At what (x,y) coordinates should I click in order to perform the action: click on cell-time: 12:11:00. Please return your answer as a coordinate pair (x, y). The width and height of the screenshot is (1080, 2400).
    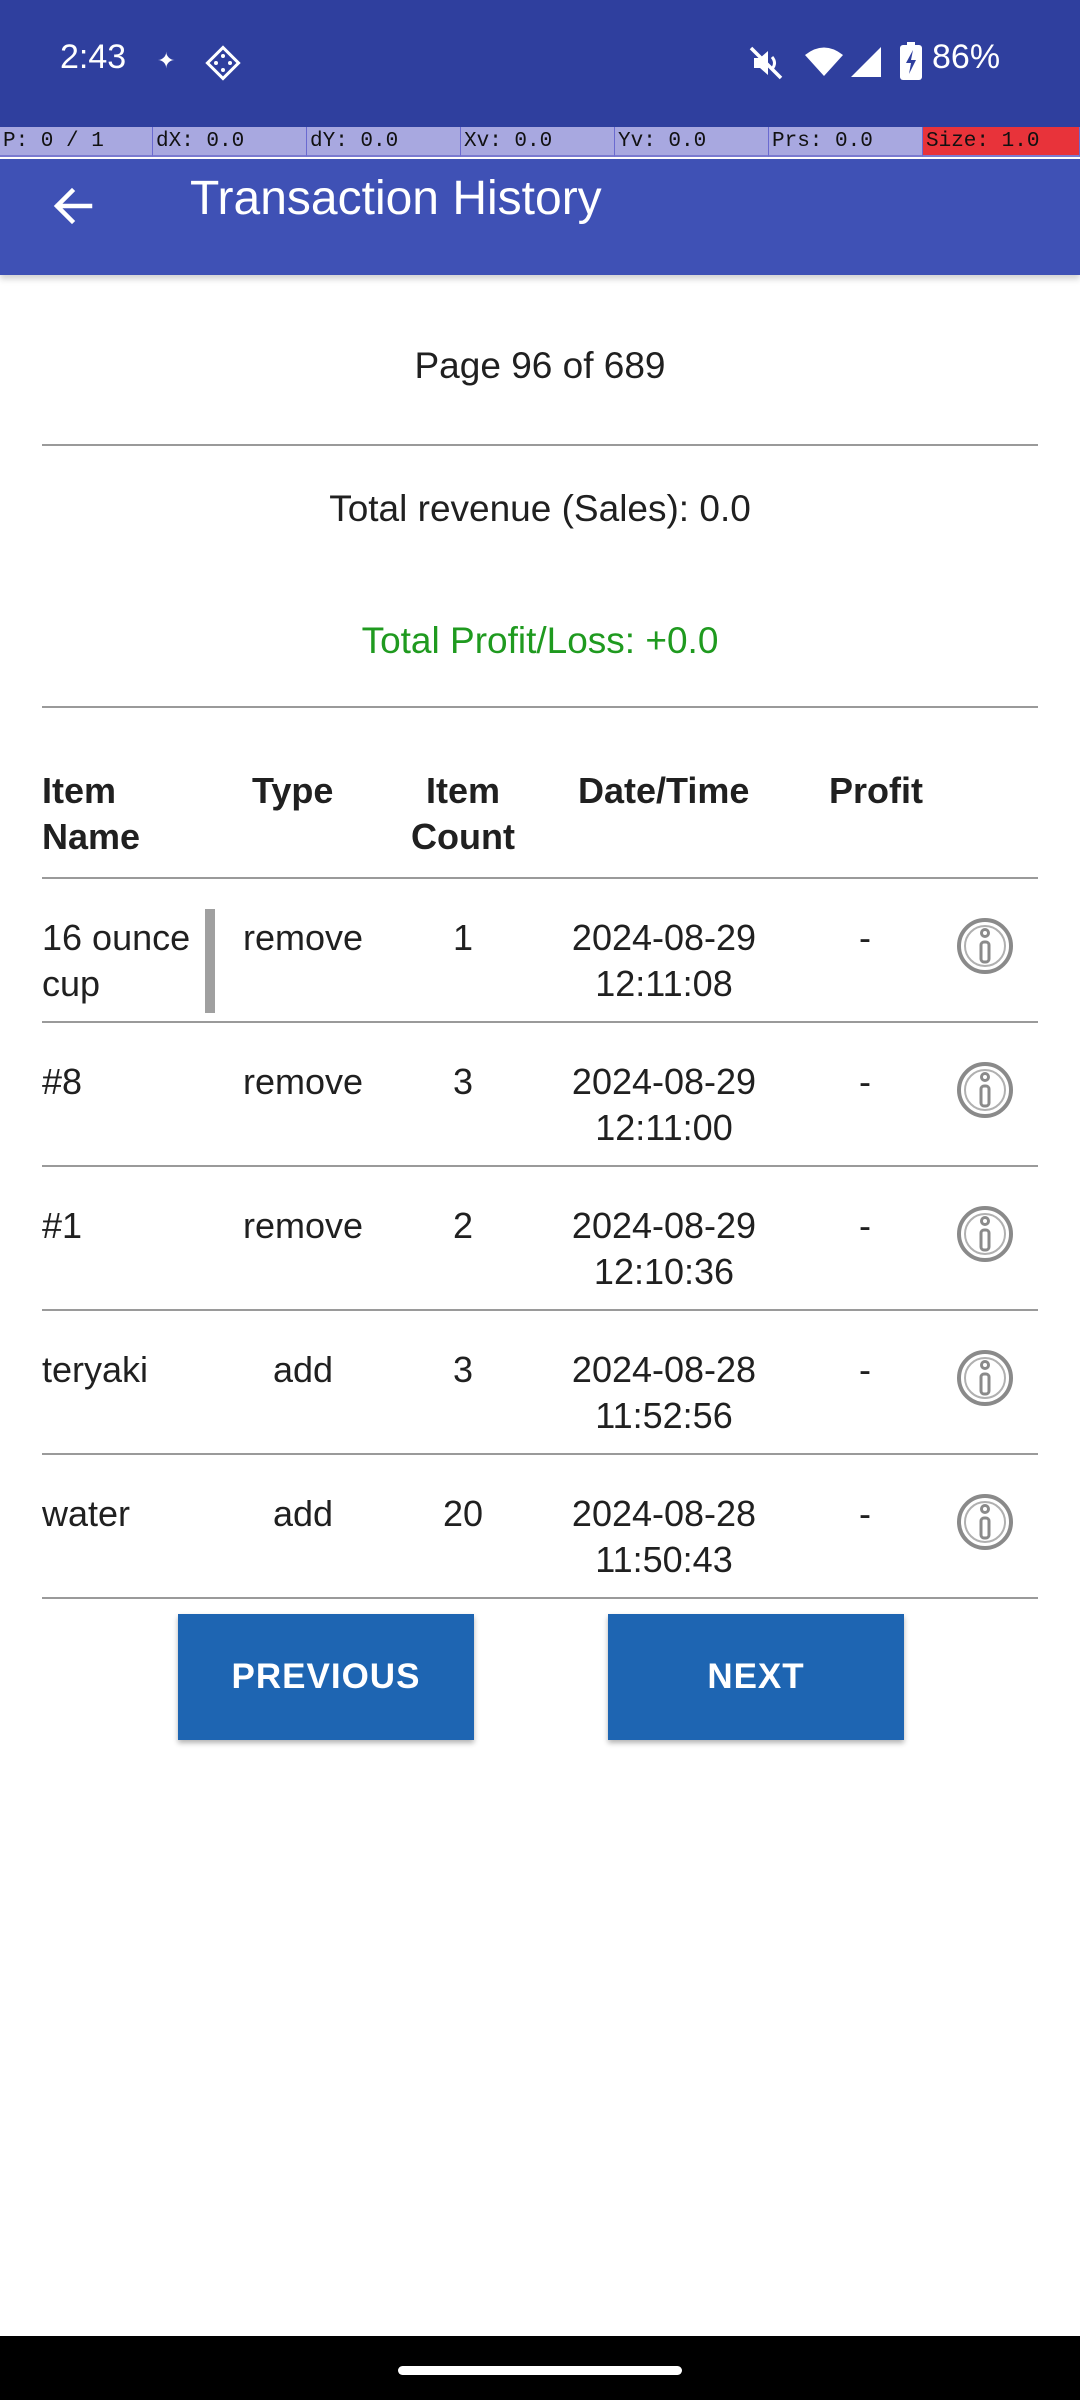
    Looking at the image, I should click on (664, 1127).